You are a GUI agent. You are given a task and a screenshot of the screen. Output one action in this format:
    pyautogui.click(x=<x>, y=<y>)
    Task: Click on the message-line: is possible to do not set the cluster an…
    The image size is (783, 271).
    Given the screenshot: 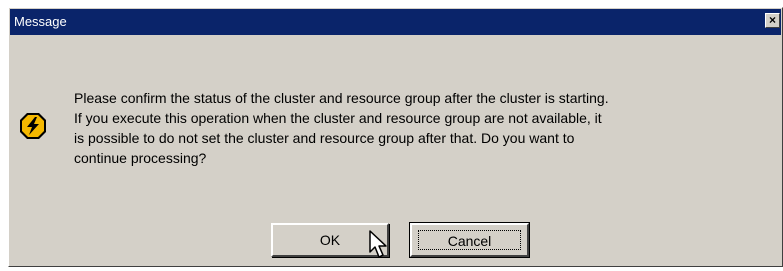 What is the action you would take?
    pyautogui.click(x=324, y=138)
    